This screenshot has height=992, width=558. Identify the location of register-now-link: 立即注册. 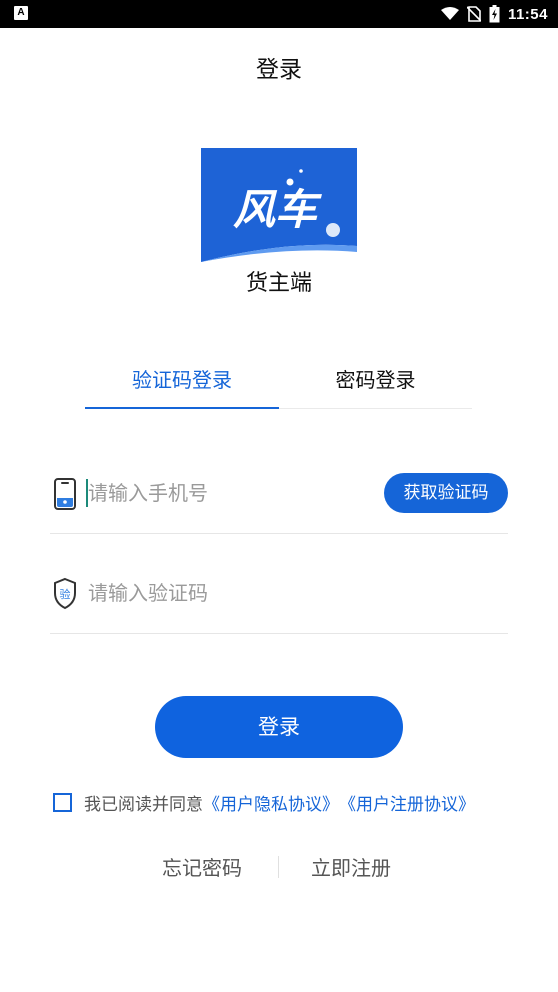
(351, 866).